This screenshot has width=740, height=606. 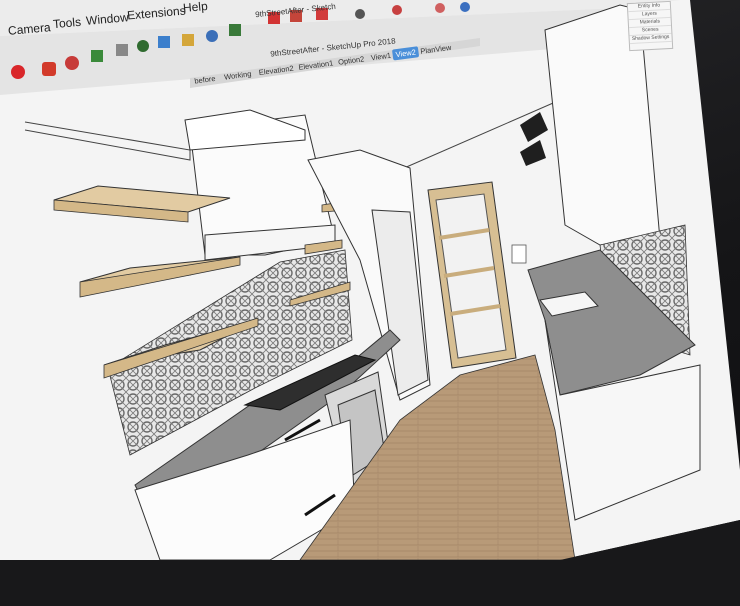 What do you see at coordinates (72, 63) in the screenshot?
I see `rotate-tool-icon` at bounding box center [72, 63].